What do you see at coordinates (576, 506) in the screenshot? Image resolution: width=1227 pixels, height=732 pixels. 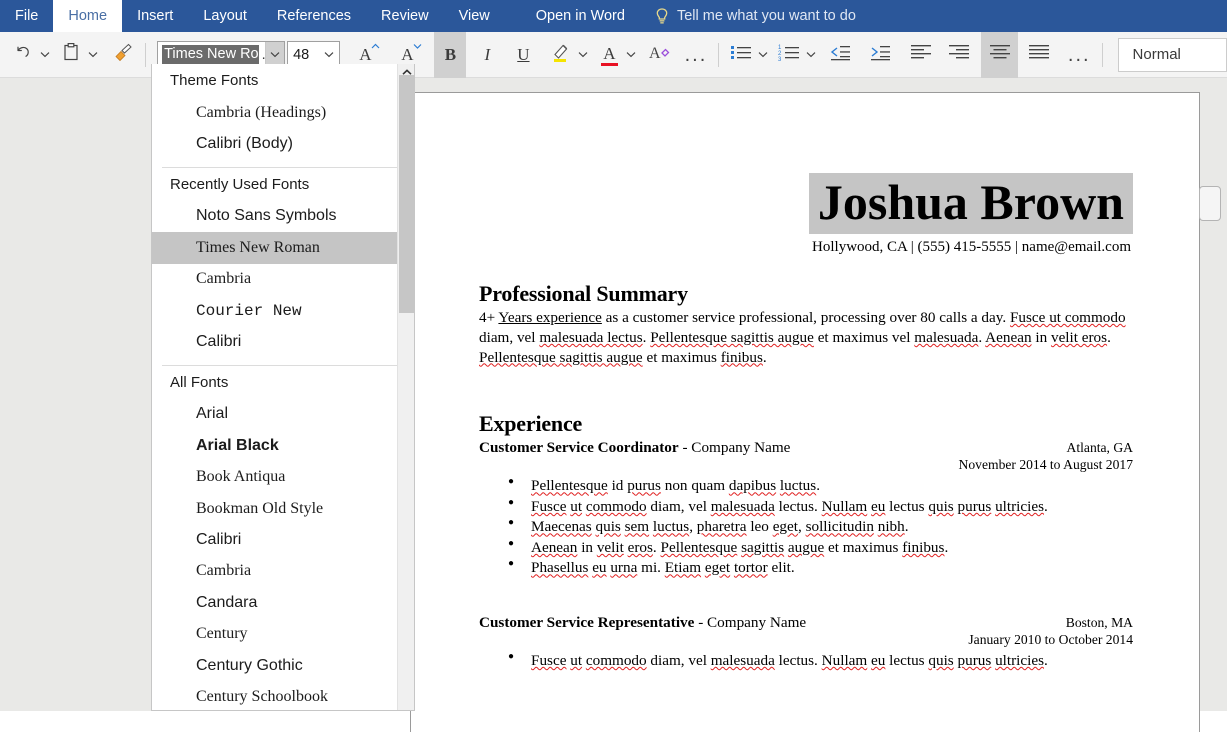 I see `spellcheck-word: ut` at bounding box center [576, 506].